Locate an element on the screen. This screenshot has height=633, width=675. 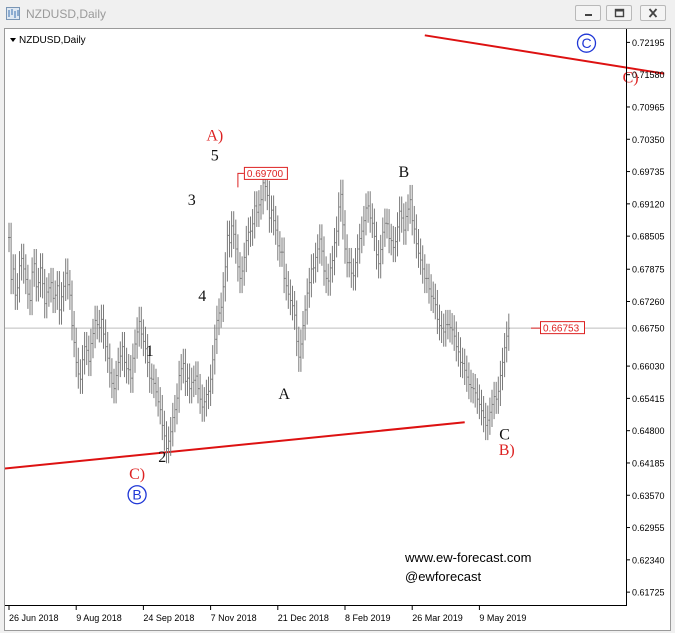
high-price-tag-label: 0.69700 is located at coordinates (265, 174).